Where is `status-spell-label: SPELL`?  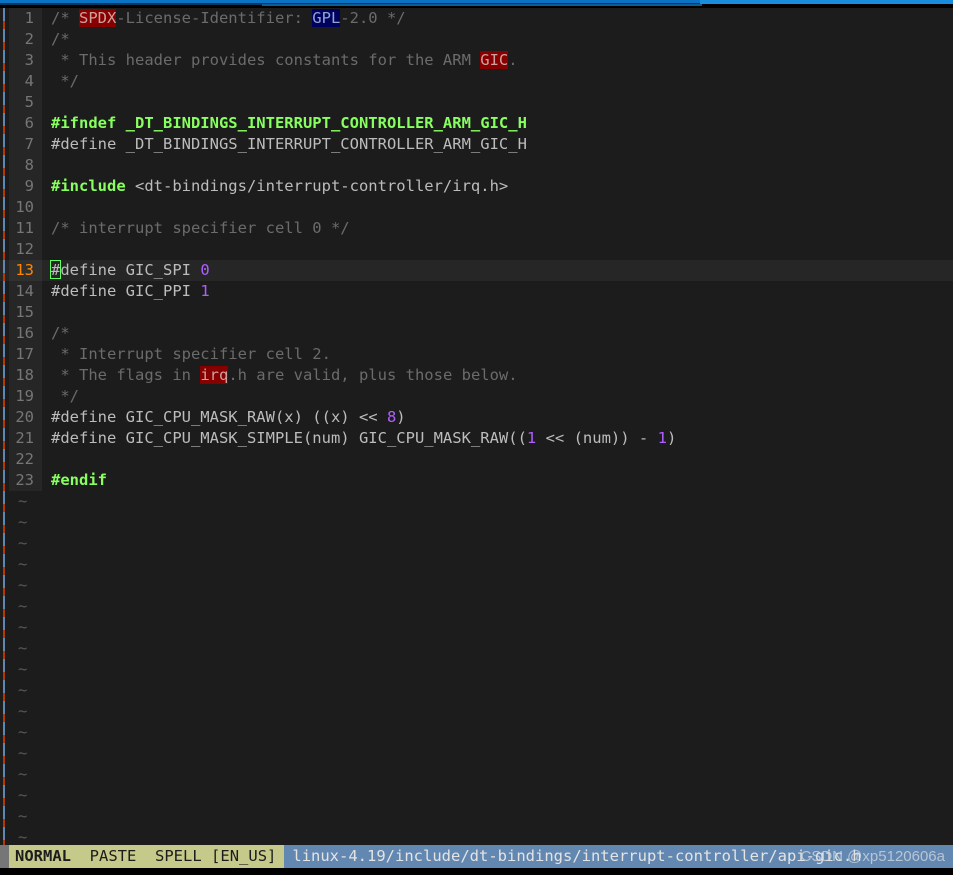
status-spell-label: SPELL is located at coordinates (178, 856).